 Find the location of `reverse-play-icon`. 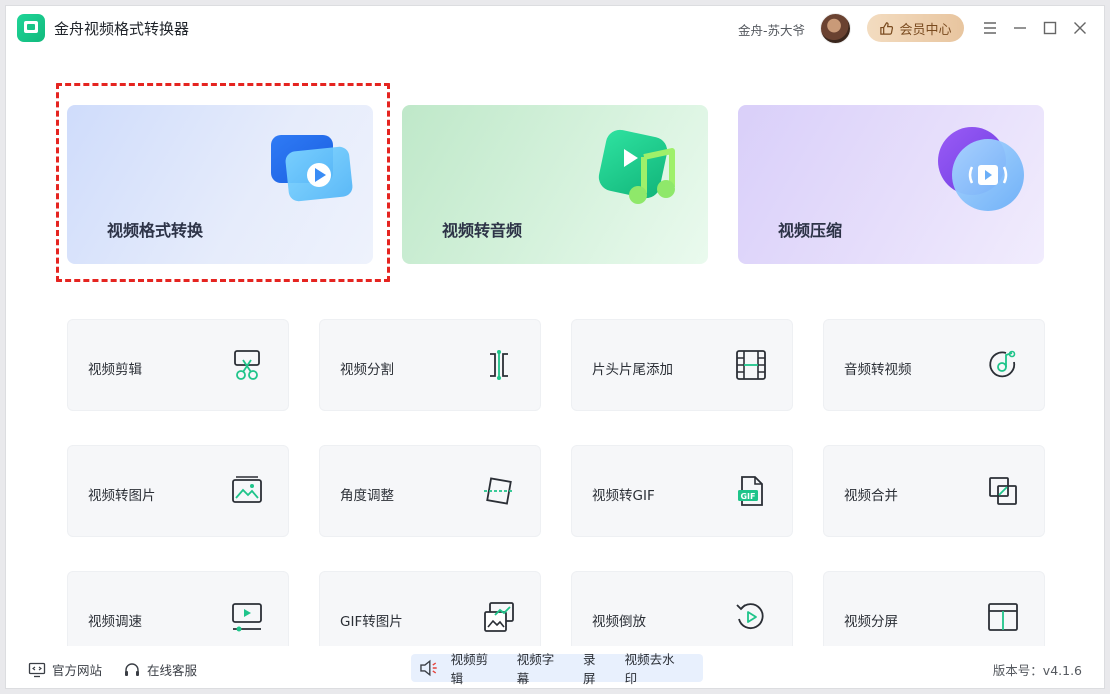

reverse-play-icon is located at coordinates (751, 617).